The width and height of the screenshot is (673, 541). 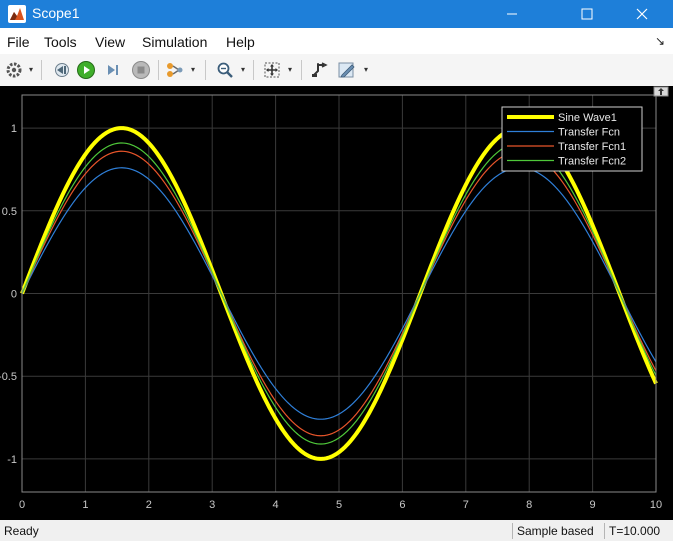 I want to click on highlight-icon, so click(x=175, y=70).